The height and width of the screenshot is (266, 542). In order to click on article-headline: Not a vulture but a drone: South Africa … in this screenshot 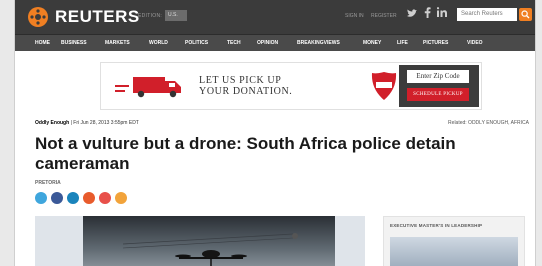, I will do `click(245, 153)`.